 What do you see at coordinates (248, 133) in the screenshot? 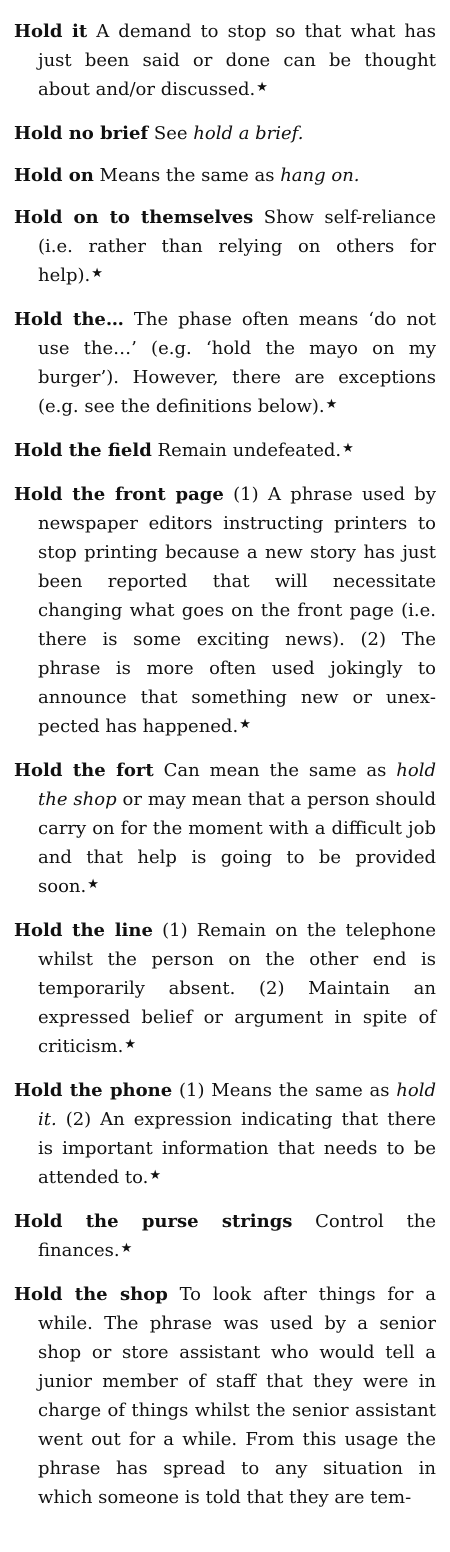
I see `cross-reference: hold a brief.` at bounding box center [248, 133].